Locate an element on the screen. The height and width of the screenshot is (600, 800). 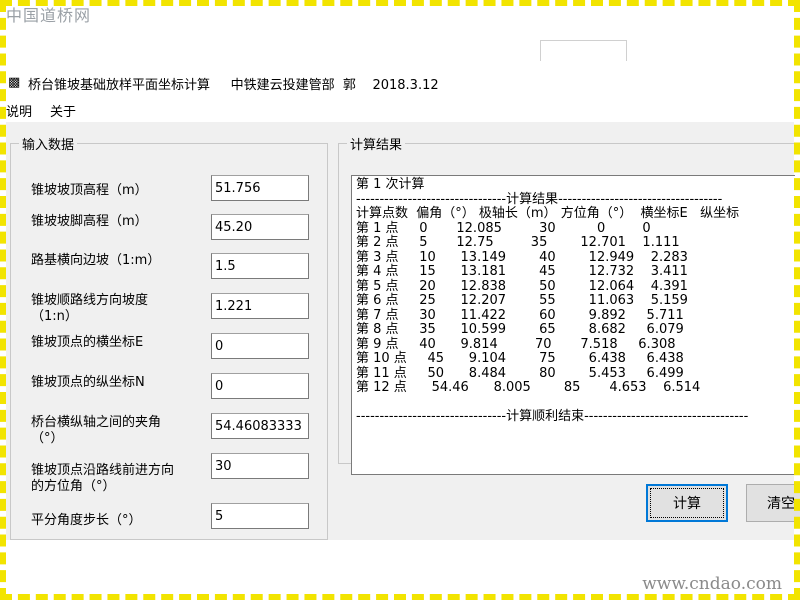
top-elevation-input is located at coordinates (260, 188).